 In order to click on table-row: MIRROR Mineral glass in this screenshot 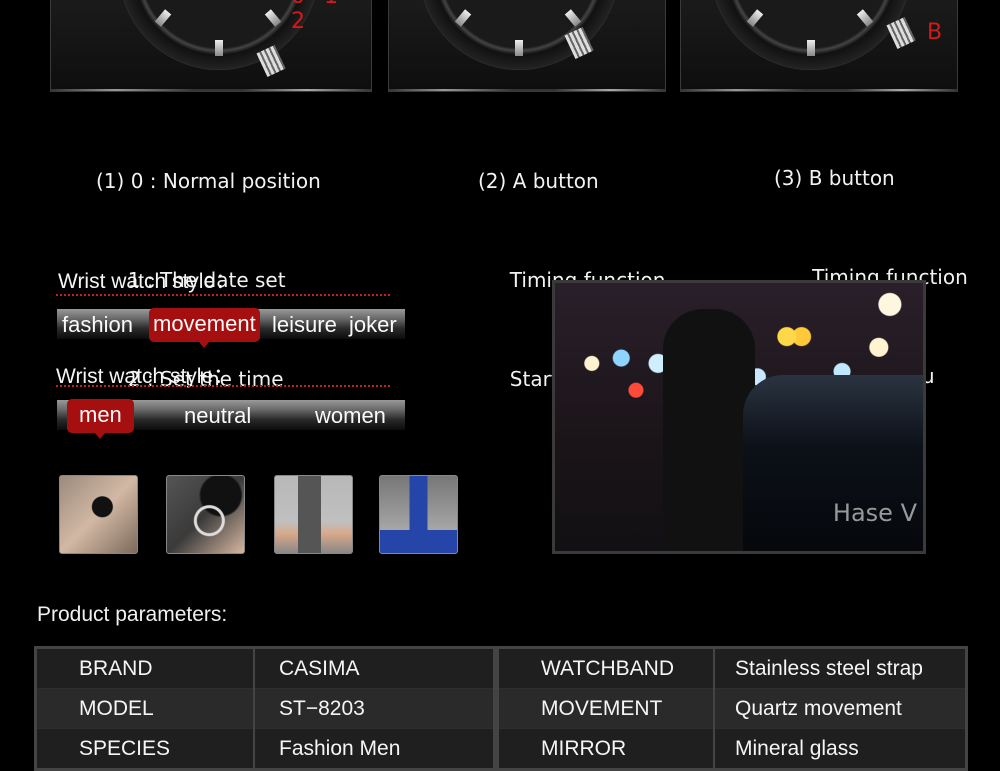, I will do `click(732, 749)`.